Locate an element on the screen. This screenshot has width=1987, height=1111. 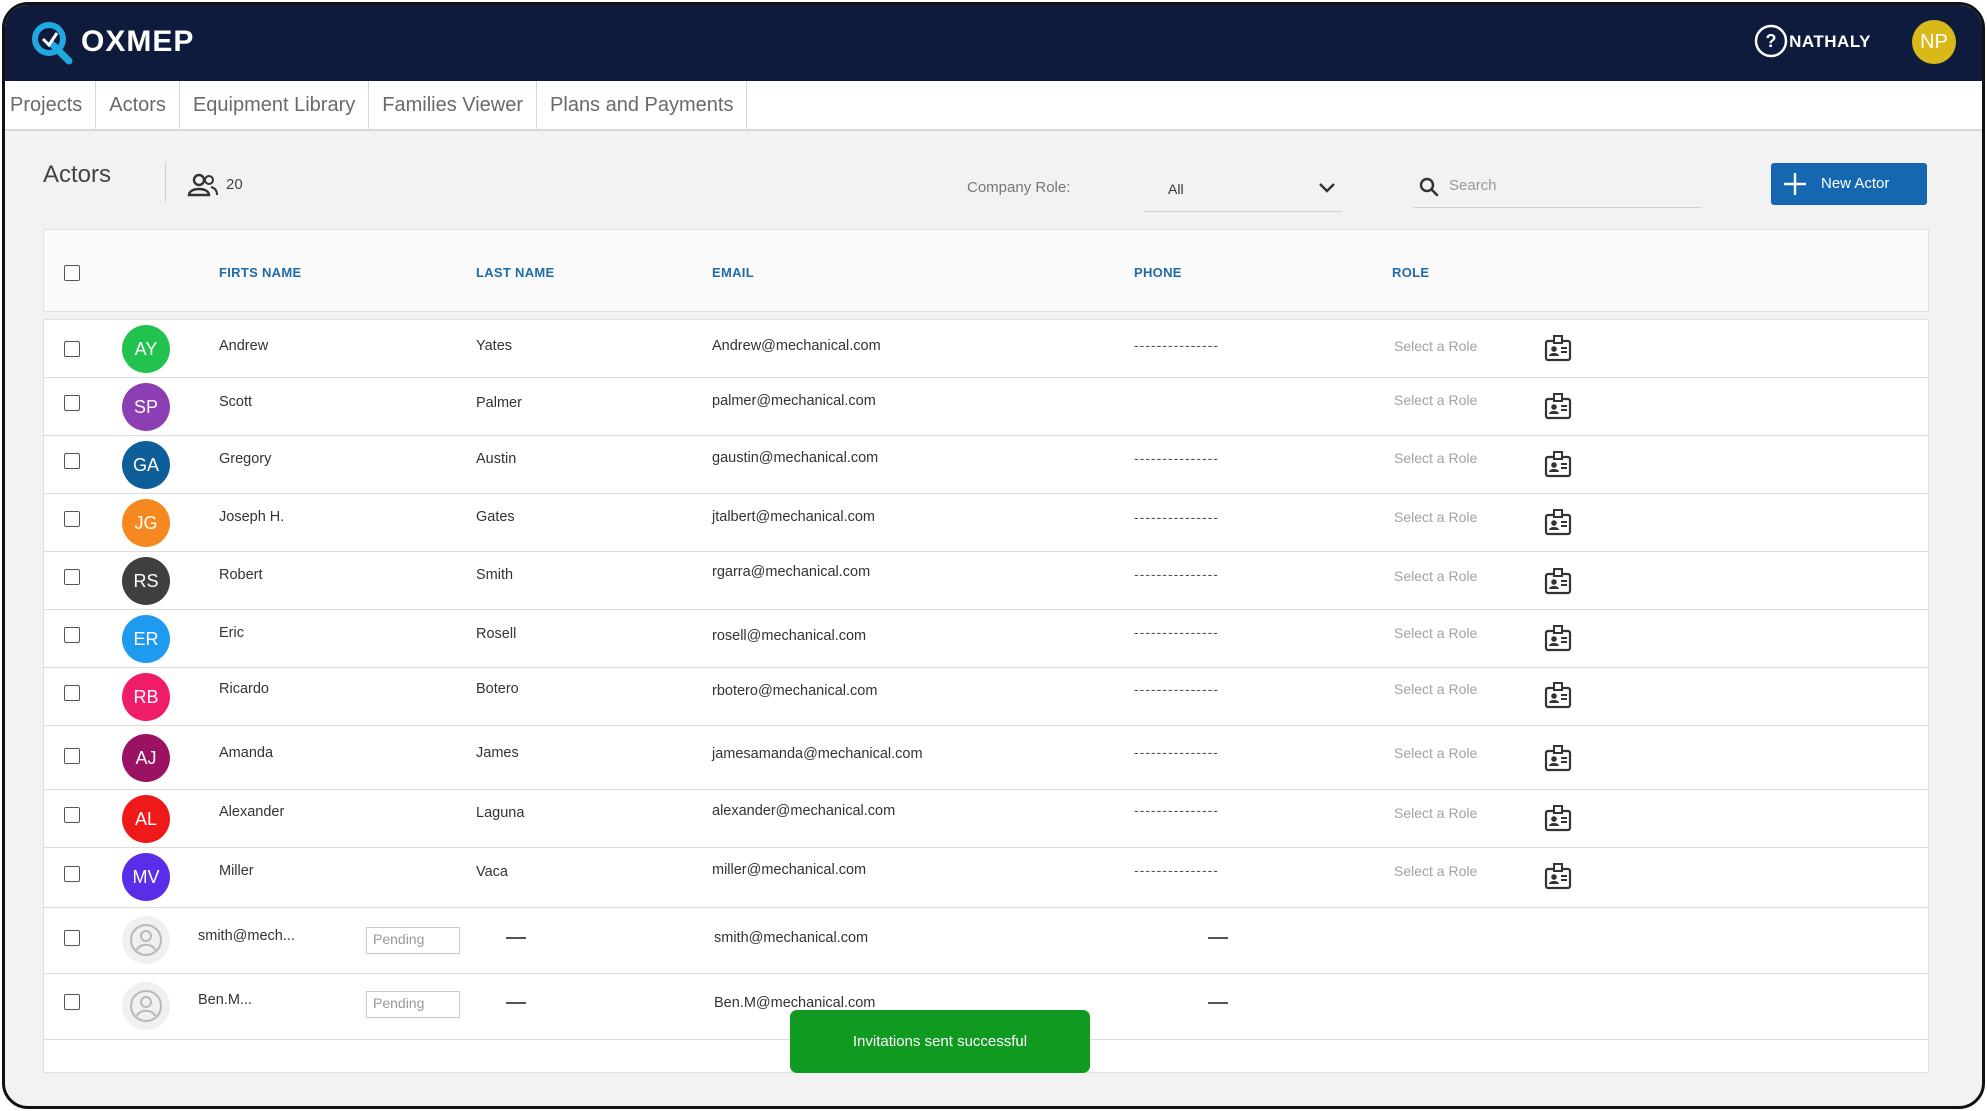
col-last-name: LAST NAME is located at coordinates (515, 272).